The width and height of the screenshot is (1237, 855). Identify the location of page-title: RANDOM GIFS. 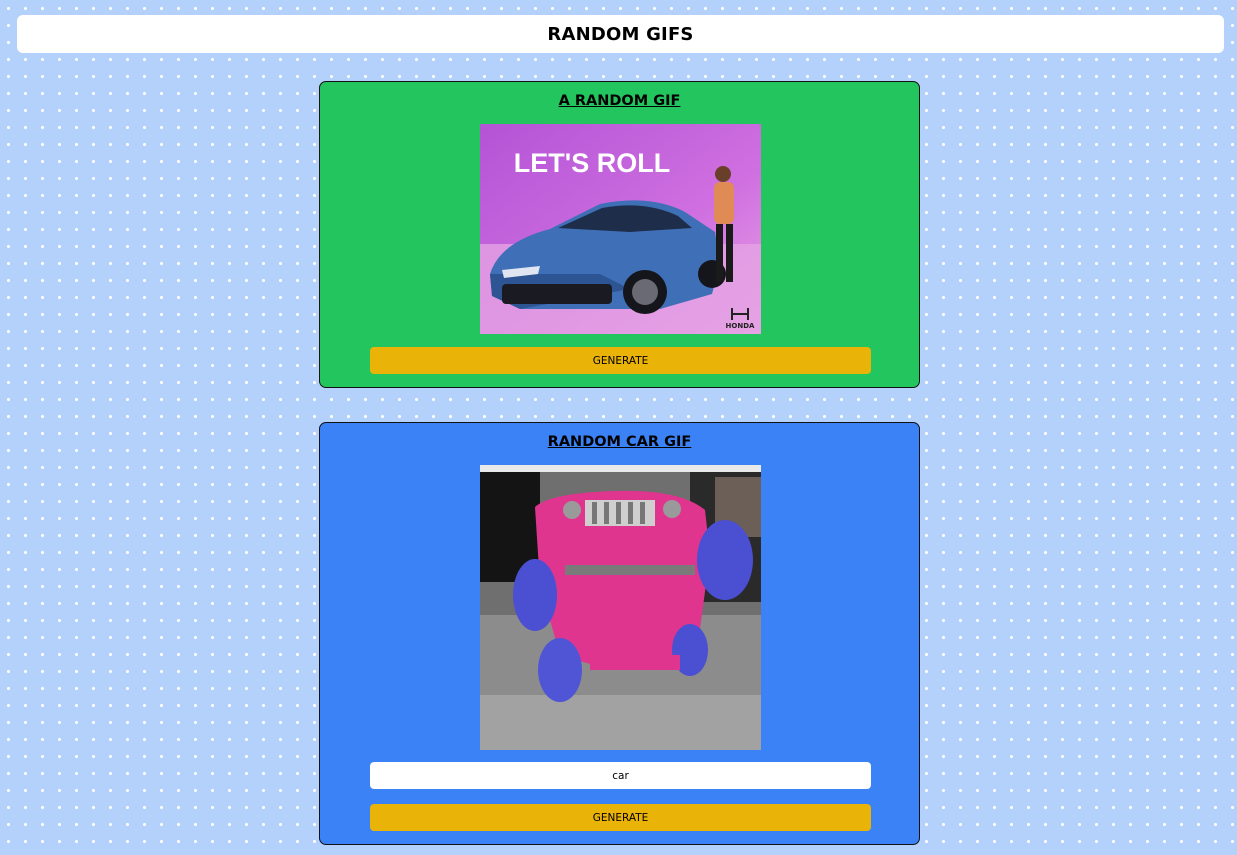
(620, 34).